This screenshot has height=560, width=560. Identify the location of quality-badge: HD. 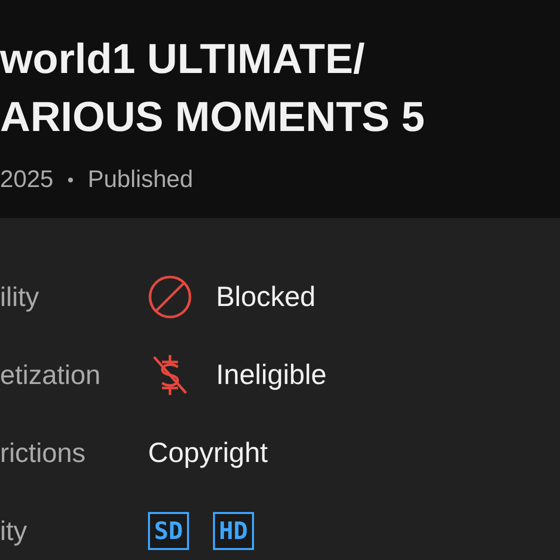
(233, 531).